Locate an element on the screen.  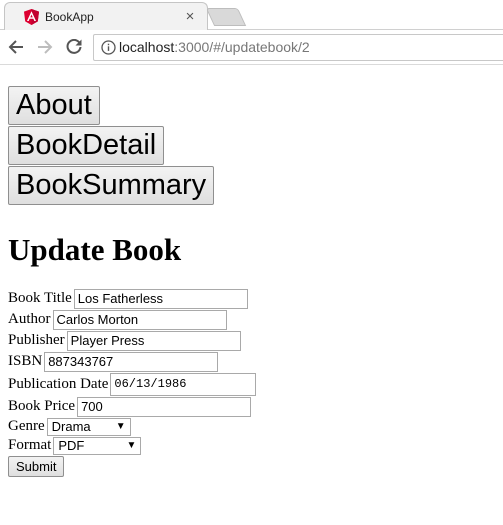
forward-icon is located at coordinates (45, 47).